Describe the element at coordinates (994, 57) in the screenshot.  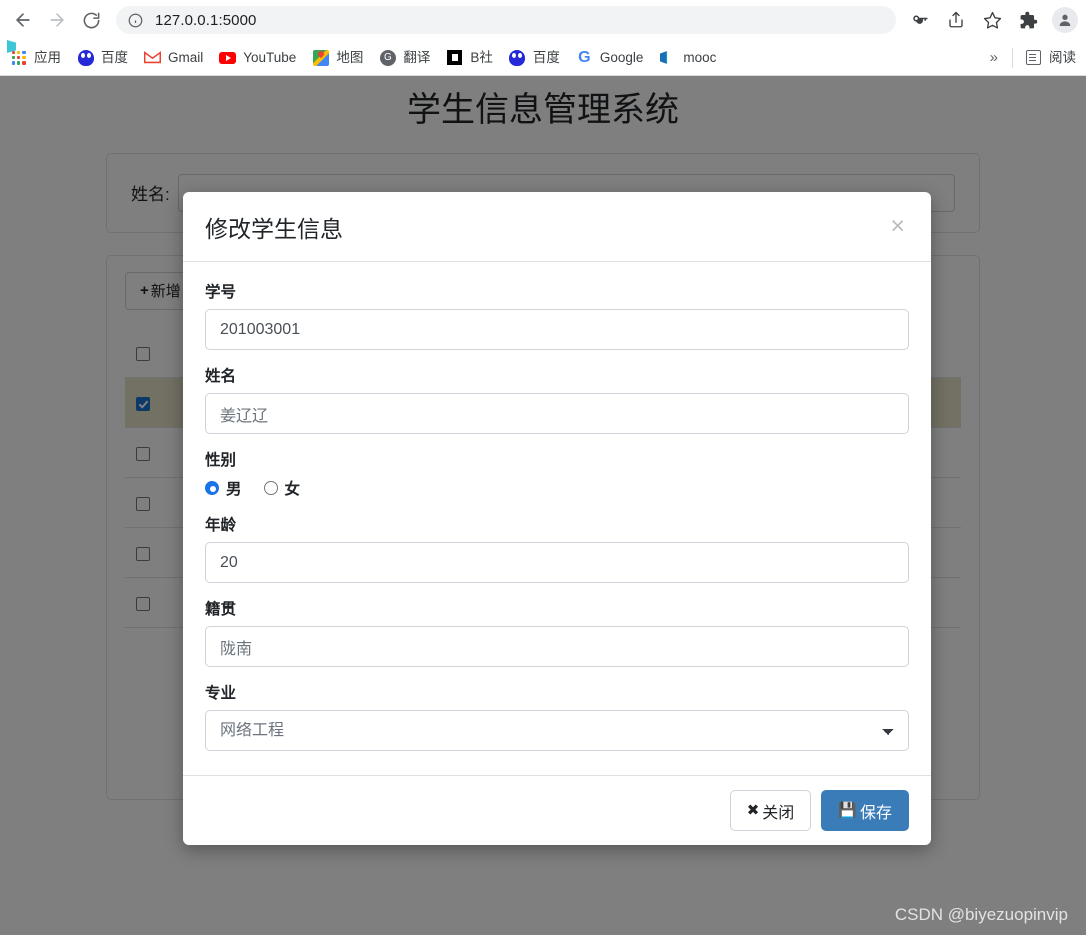
I see `bookmarks-overflow-icon: »` at that location.